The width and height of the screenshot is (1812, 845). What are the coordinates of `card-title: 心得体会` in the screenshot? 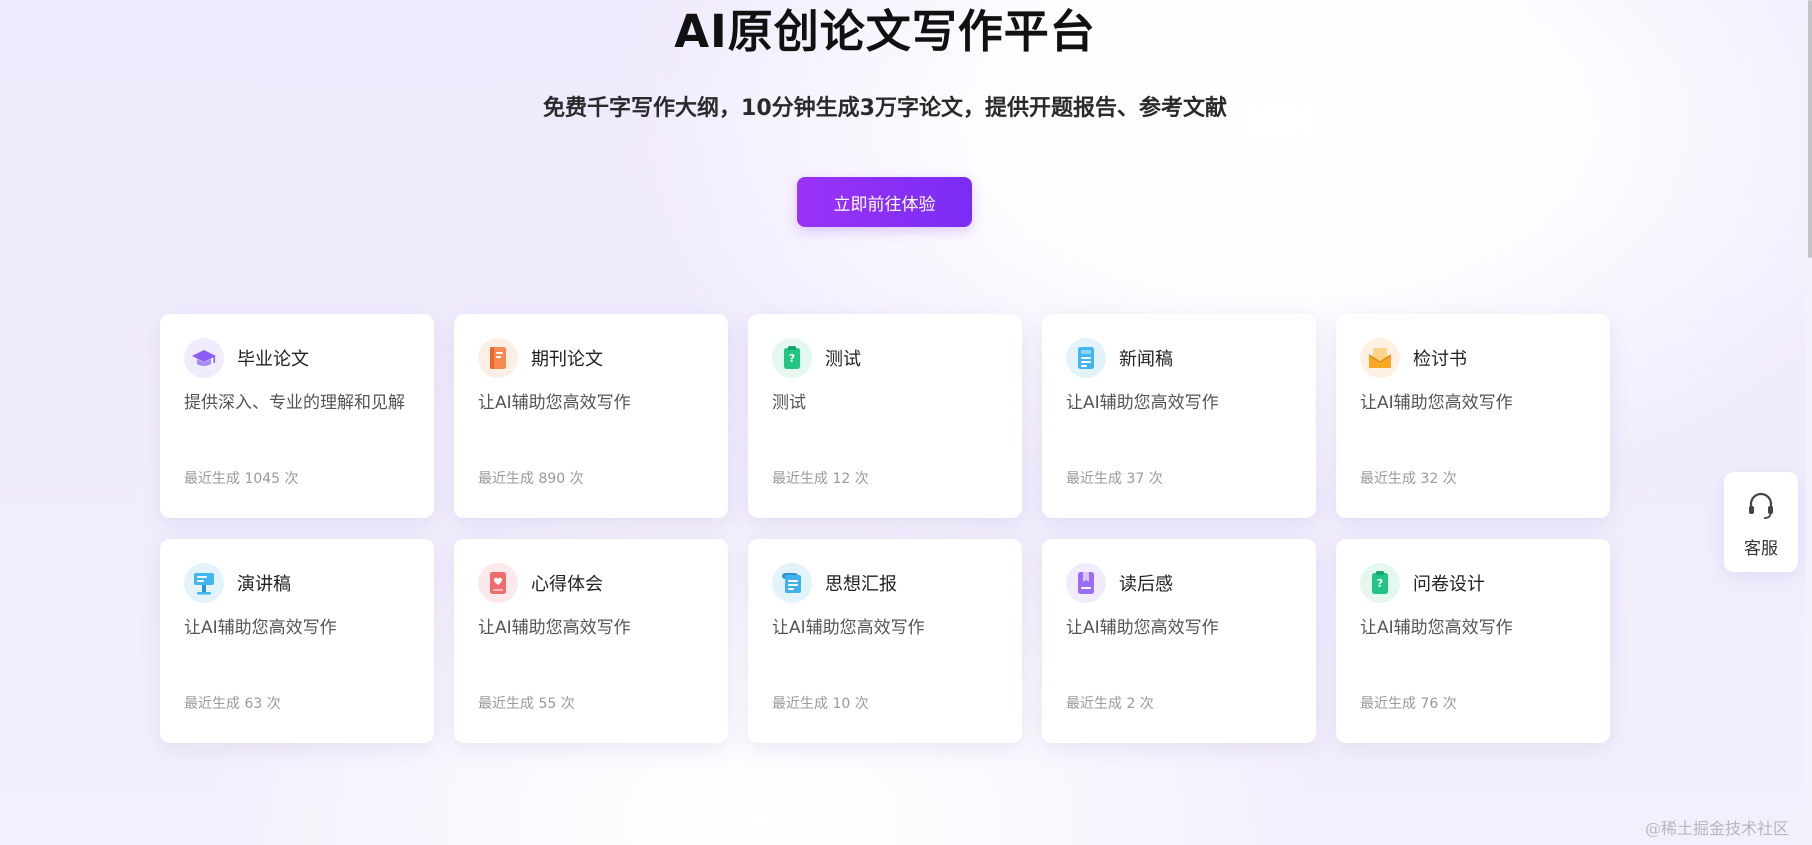 It's located at (567, 584).